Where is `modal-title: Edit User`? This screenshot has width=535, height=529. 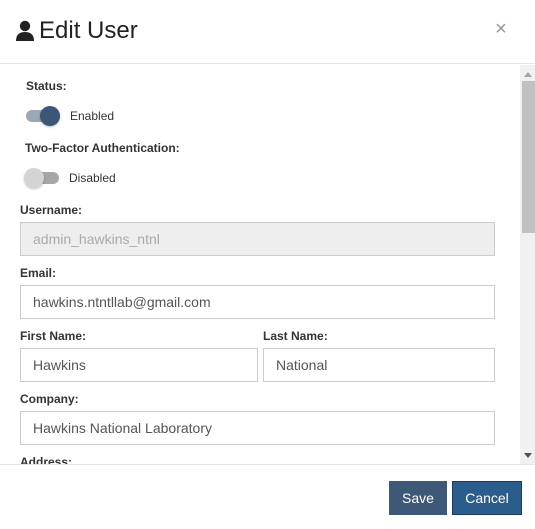
modal-title: Edit User is located at coordinates (76, 31).